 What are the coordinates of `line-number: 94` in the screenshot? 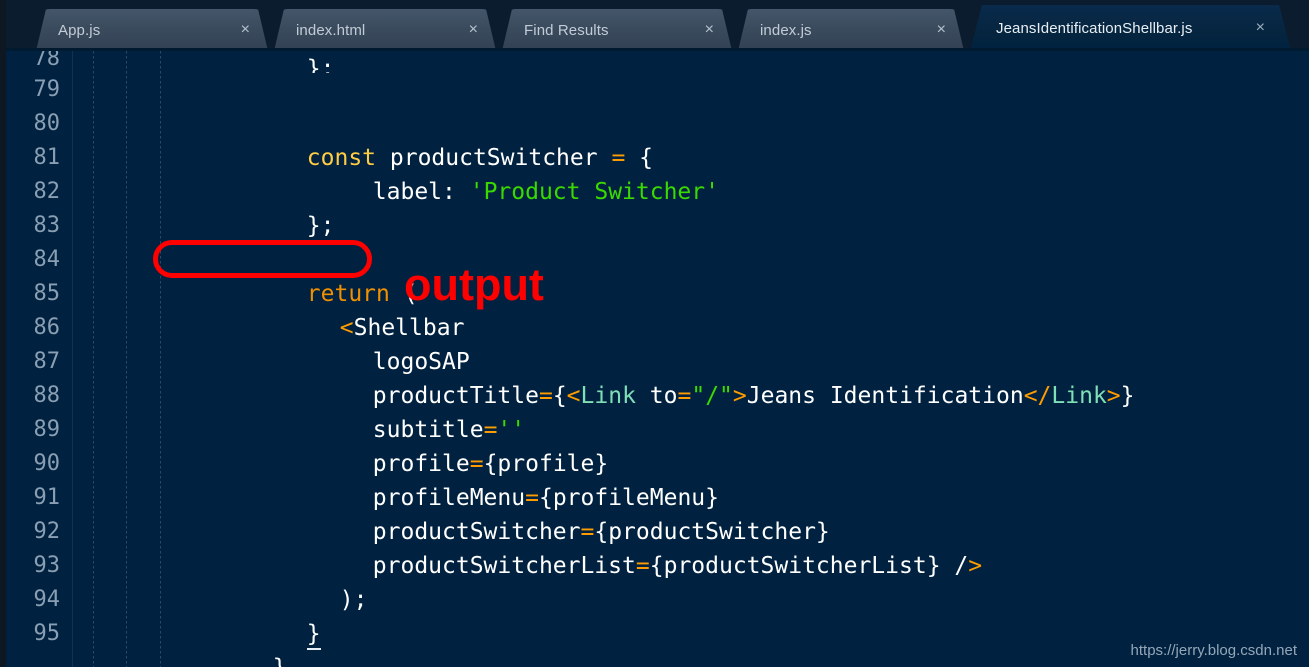 It's located at (47, 599).